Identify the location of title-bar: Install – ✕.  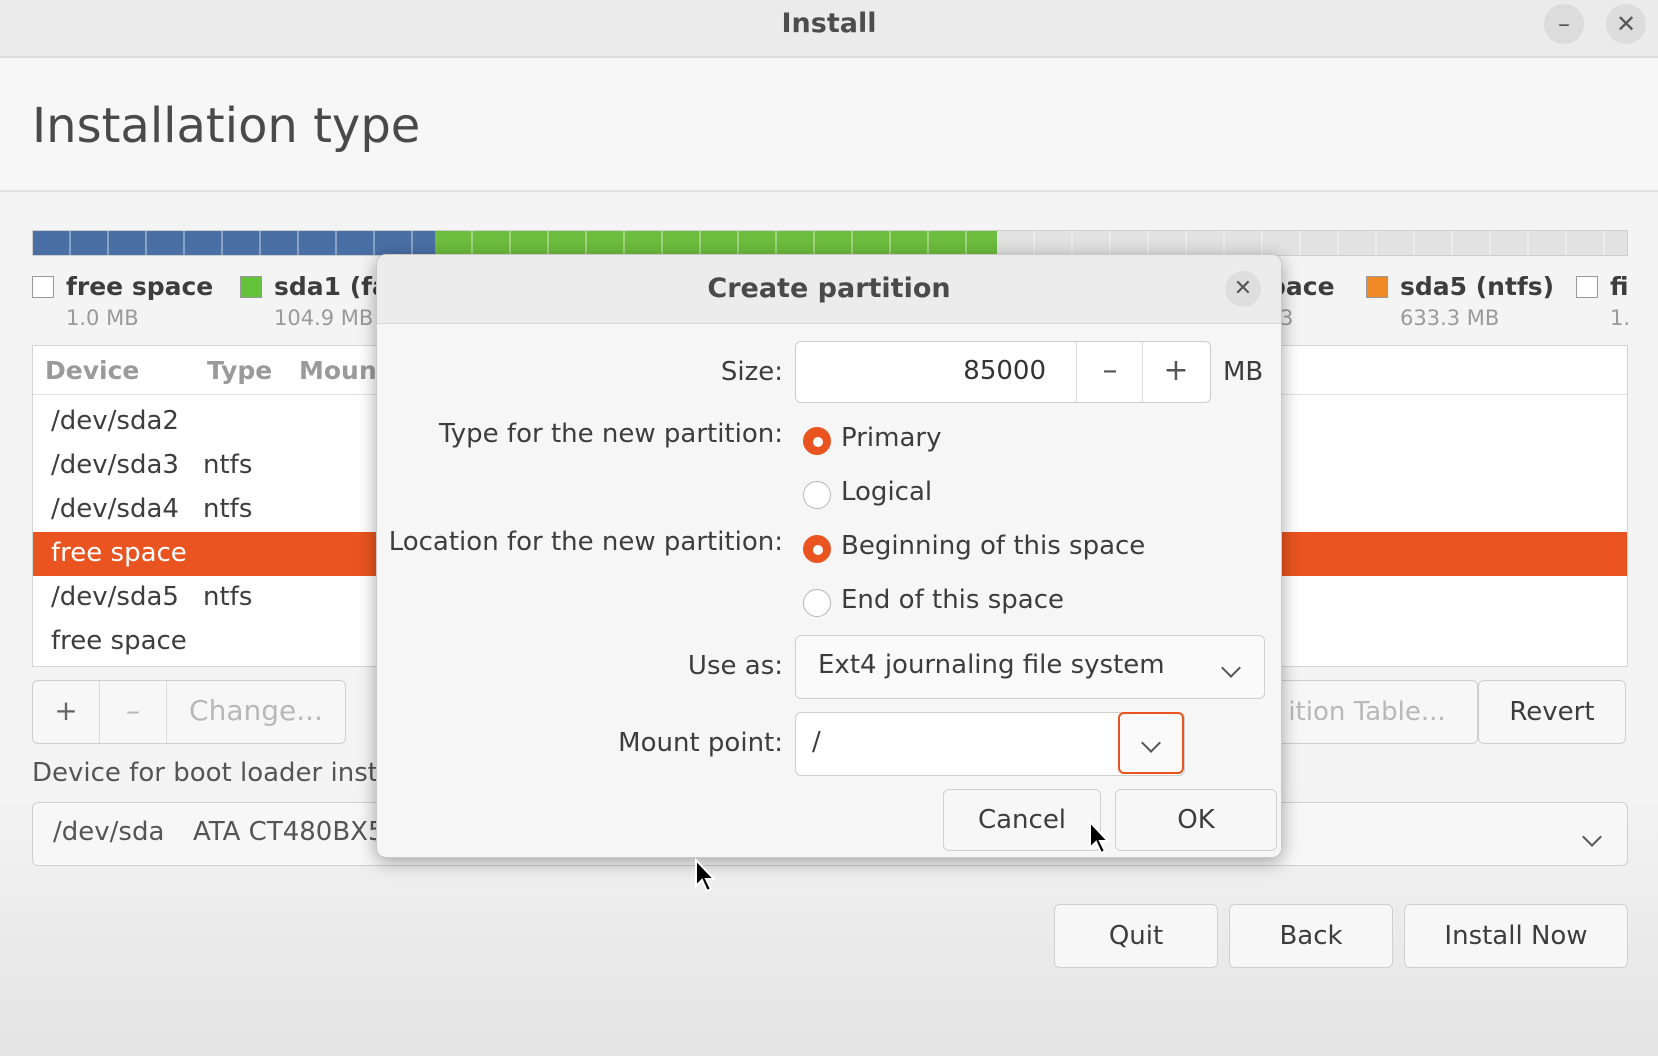
(829, 29).